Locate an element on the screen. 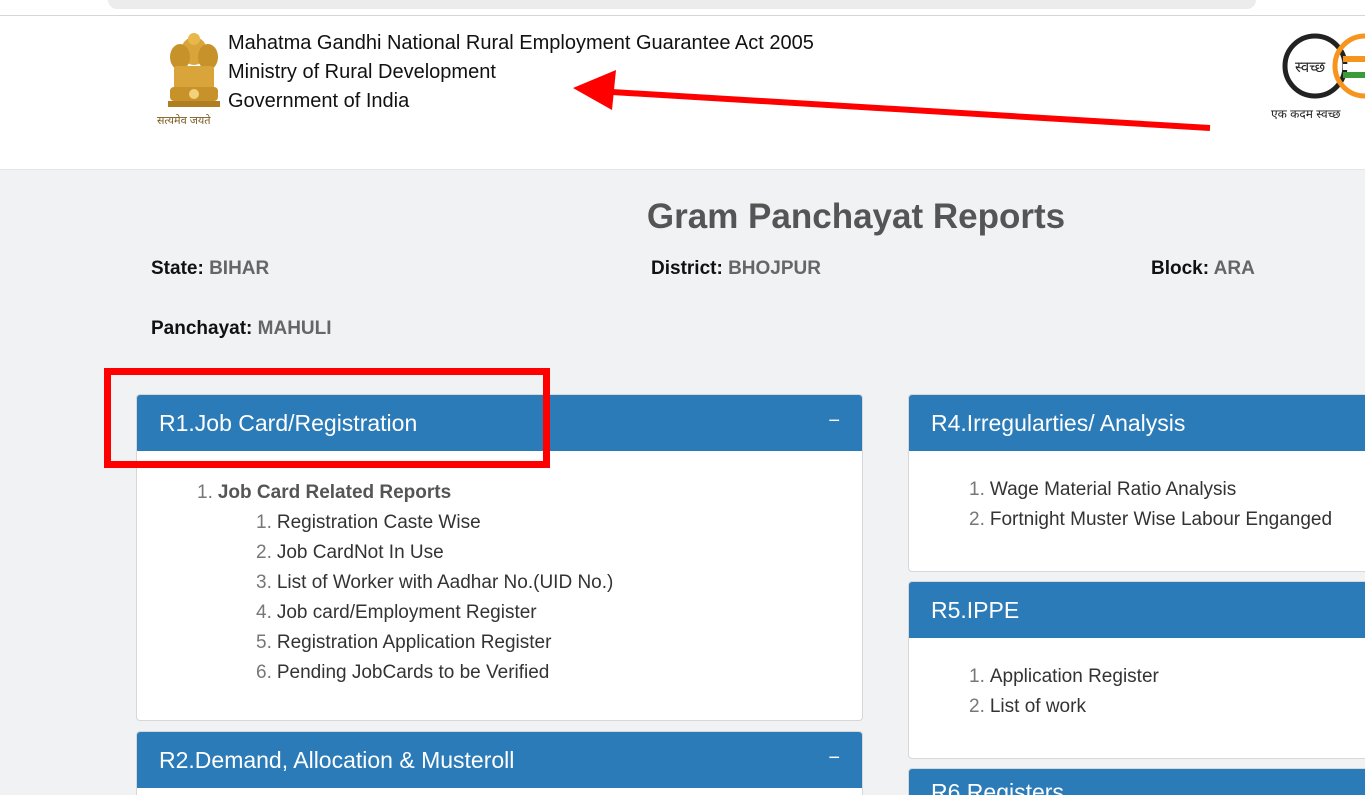  panchayat-info: Panchayat: MAHULI is located at coordinates (241, 329).